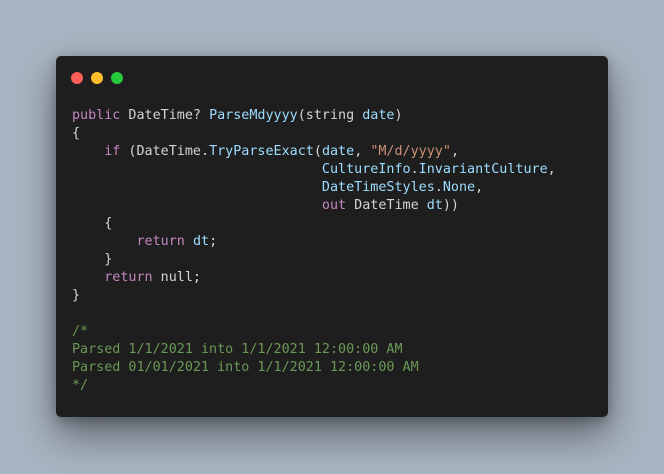 The height and width of the screenshot is (474, 664). I want to click on minimize-dot-icon, so click(97, 78).